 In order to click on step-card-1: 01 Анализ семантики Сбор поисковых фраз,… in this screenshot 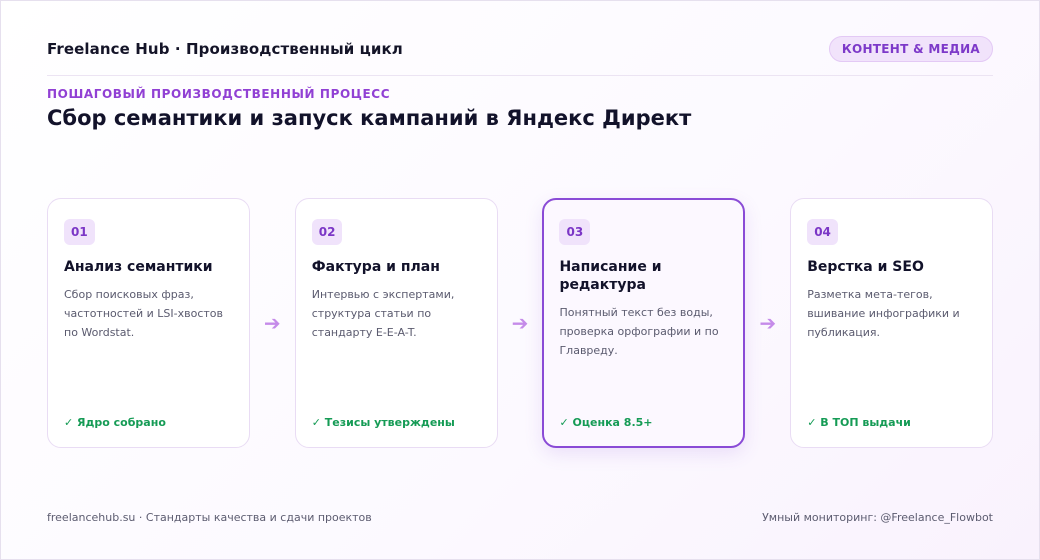, I will do `click(148, 323)`.